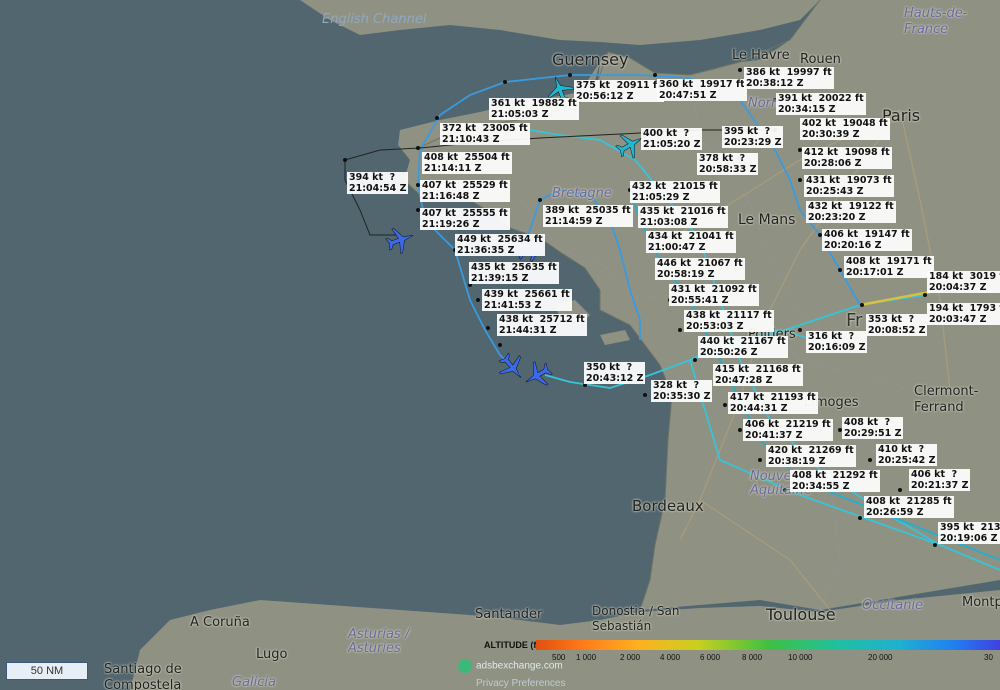  I want to click on track-point-label: 432 kt 21015 ft 21:05:29 Z, so click(675, 192).